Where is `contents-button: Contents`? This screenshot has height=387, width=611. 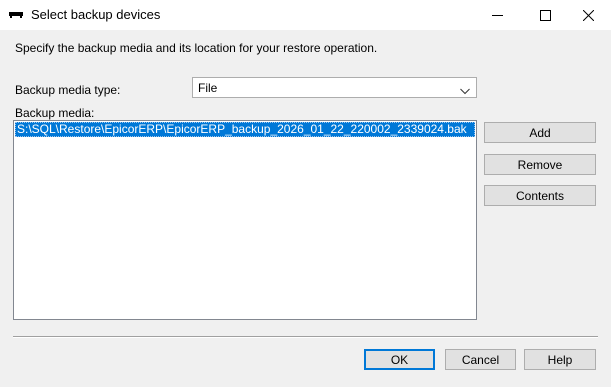 contents-button: Contents is located at coordinates (540, 195).